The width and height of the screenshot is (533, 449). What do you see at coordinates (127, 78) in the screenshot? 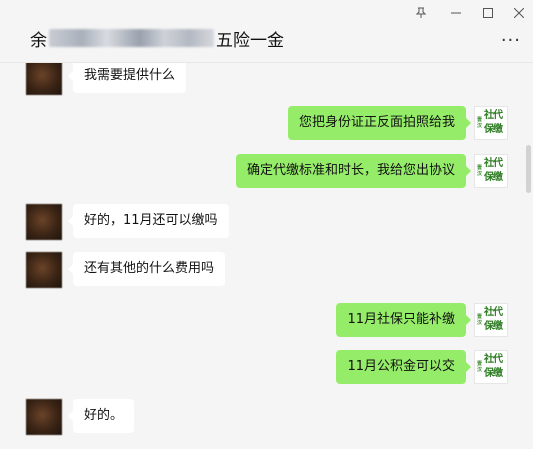
I see `message-bubble: 我需要提供什么` at bounding box center [127, 78].